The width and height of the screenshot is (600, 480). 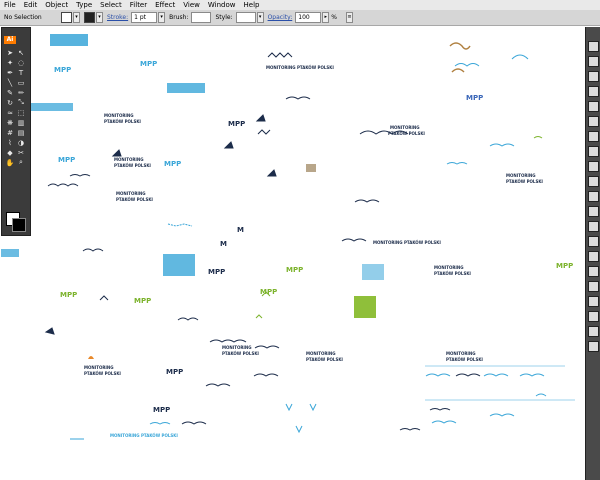 I want to click on symbol-sprayer-tool-icon: ❋, so click(x=10, y=122).